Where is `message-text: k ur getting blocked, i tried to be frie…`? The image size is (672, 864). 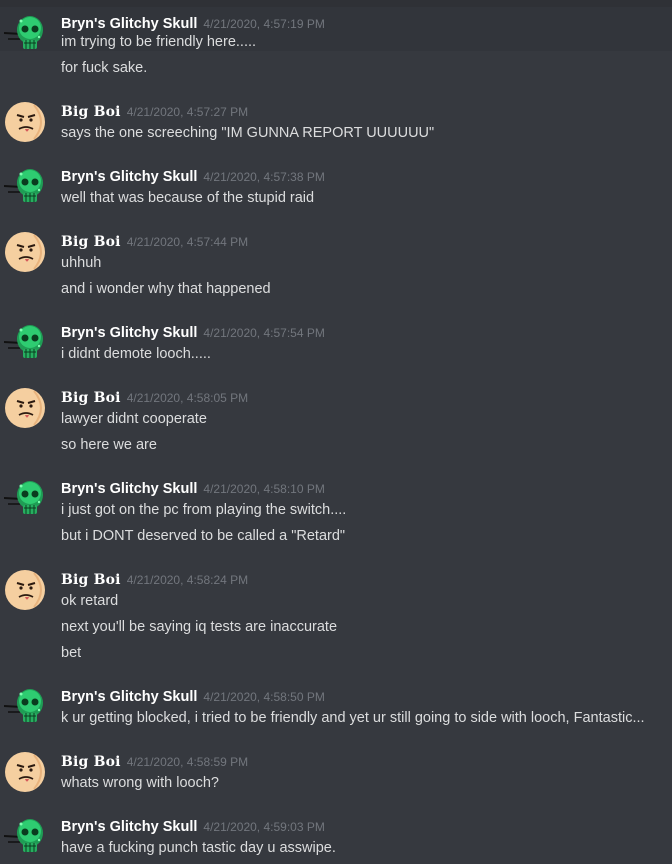 message-text: k ur getting blocked, i tried to be frie… is located at coordinates (353, 718).